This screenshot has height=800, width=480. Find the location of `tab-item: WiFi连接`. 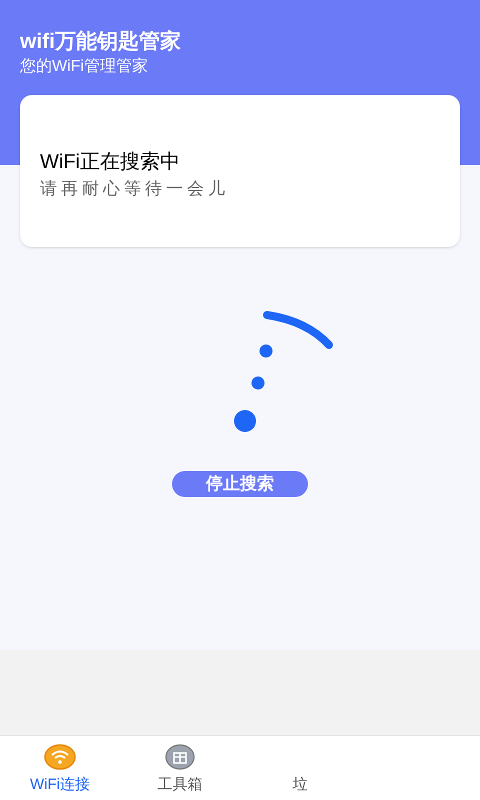

tab-item: WiFi连接 is located at coordinates (60, 768).